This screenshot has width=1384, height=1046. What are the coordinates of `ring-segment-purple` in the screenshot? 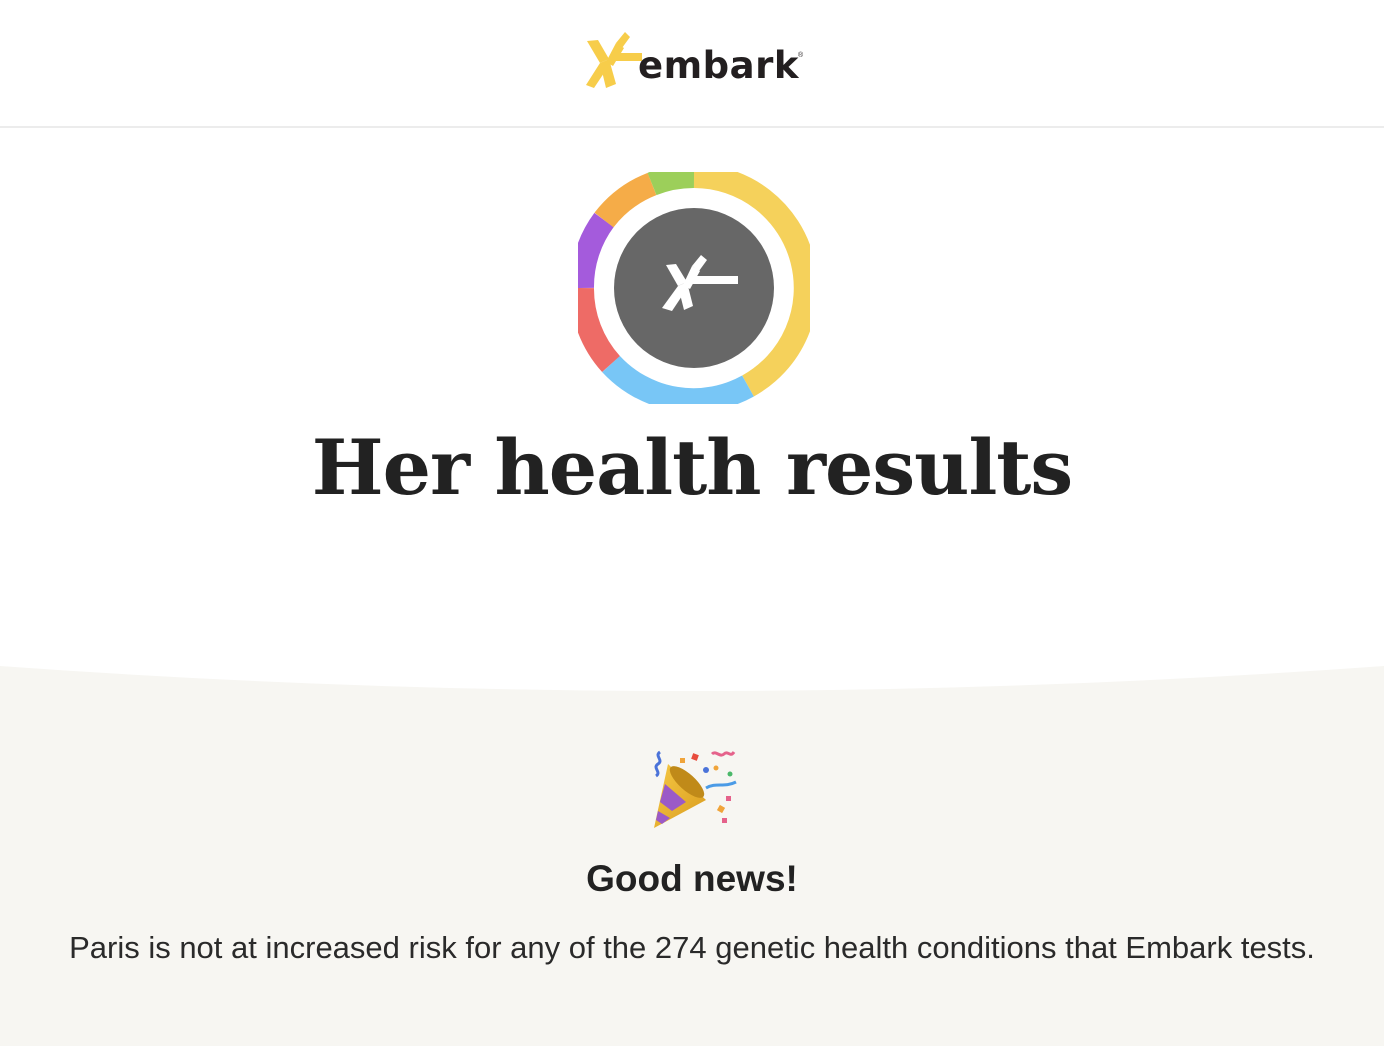 It's located at (596, 250).